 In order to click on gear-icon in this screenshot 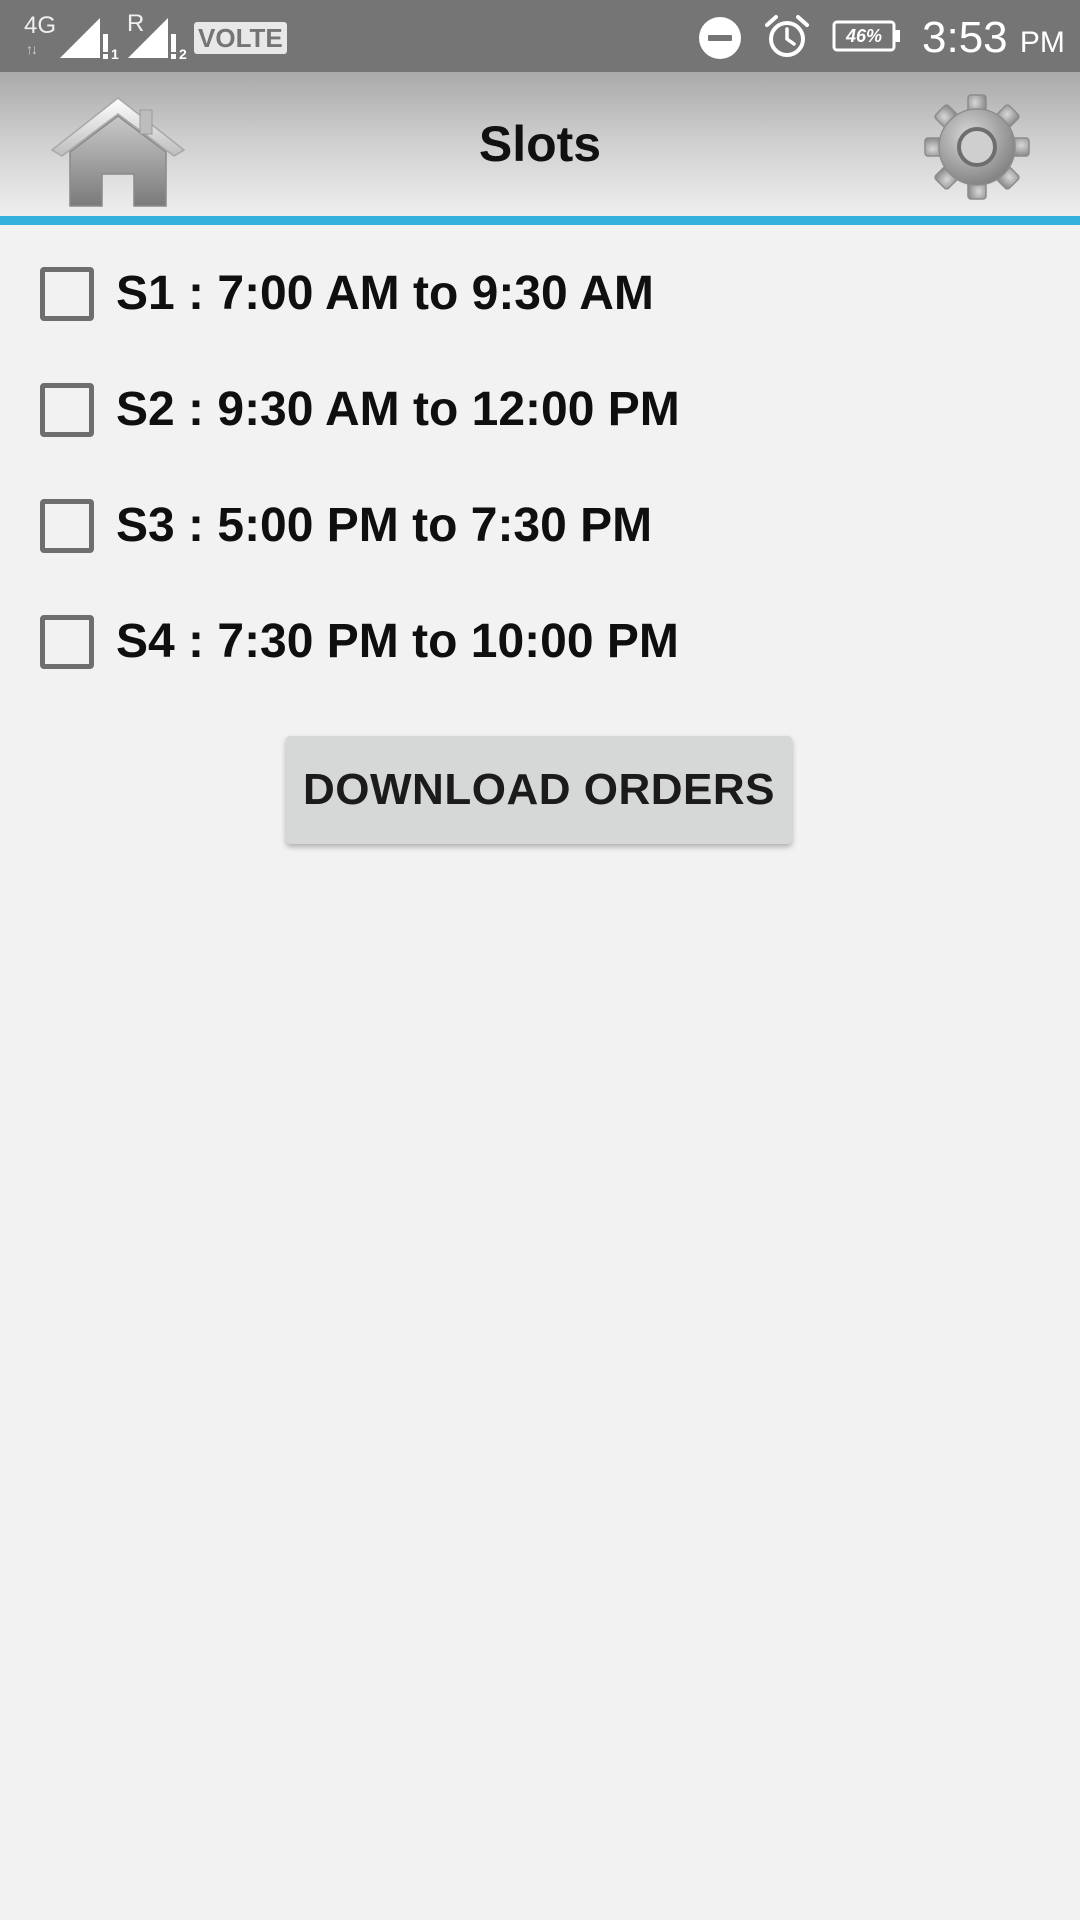, I will do `click(977, 147)`.